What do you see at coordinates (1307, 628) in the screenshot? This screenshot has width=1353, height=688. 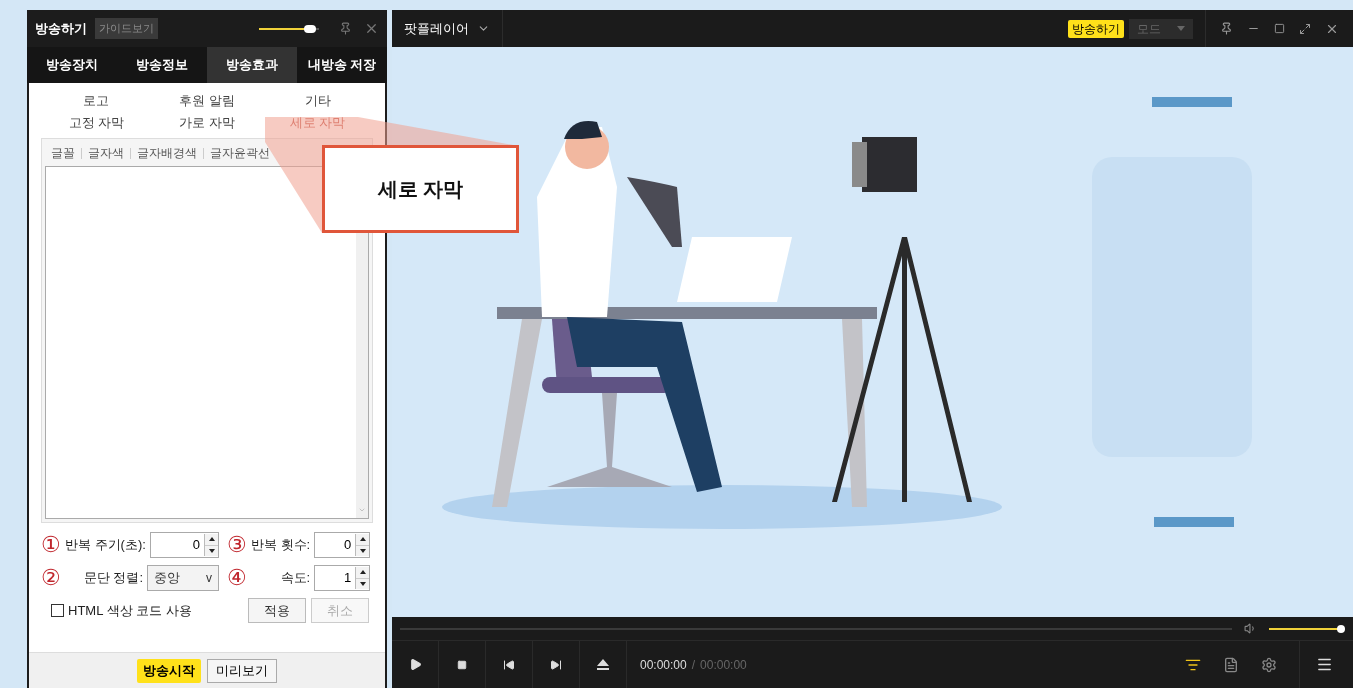 I see `volume-slider` at bounding box center [1307, 628].